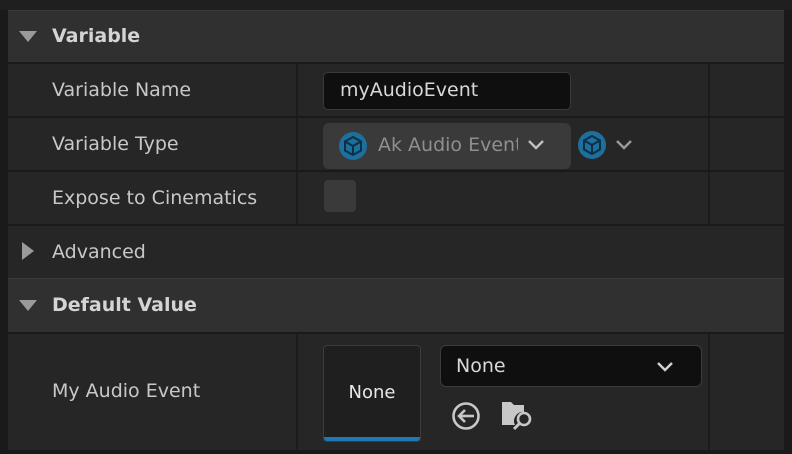 The image size is (792, 454). What do you see at coordinates (99, 252) in the screenshot?
I see `section-title: Advanced` at bounding box center [99, 252].